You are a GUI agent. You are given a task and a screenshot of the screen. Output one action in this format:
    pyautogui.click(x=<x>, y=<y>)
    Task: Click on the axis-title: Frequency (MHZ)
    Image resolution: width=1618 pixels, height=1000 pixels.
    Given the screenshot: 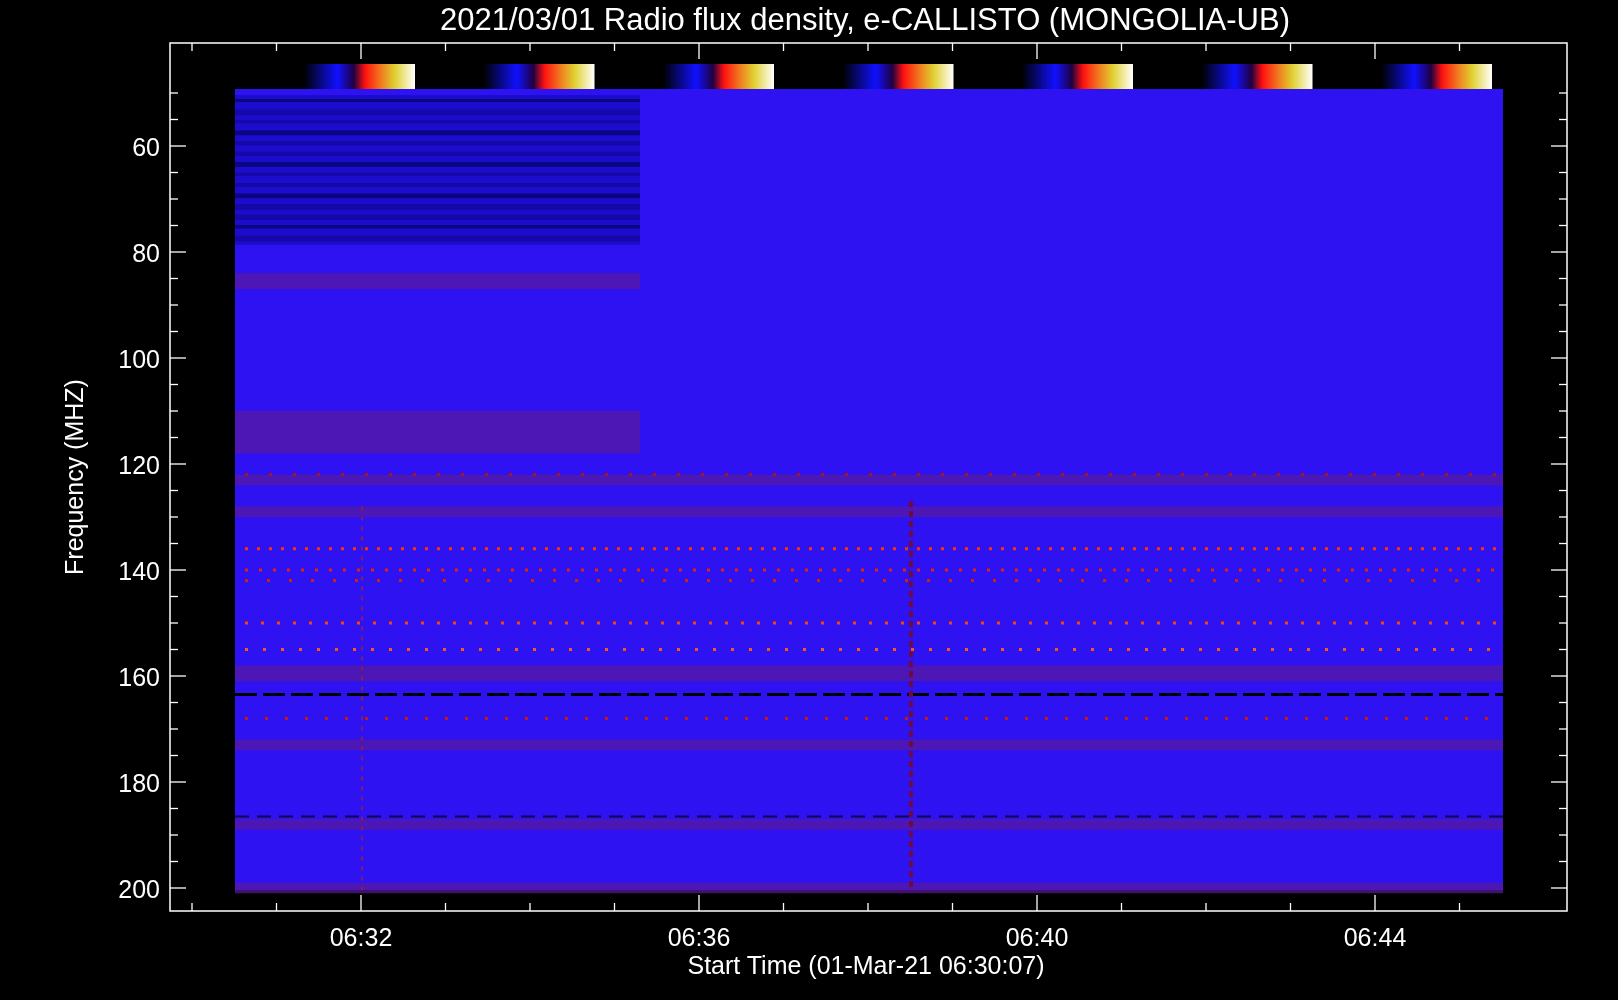 What is the action you would take?
    pyautogui.click(x=74, y=477)
    